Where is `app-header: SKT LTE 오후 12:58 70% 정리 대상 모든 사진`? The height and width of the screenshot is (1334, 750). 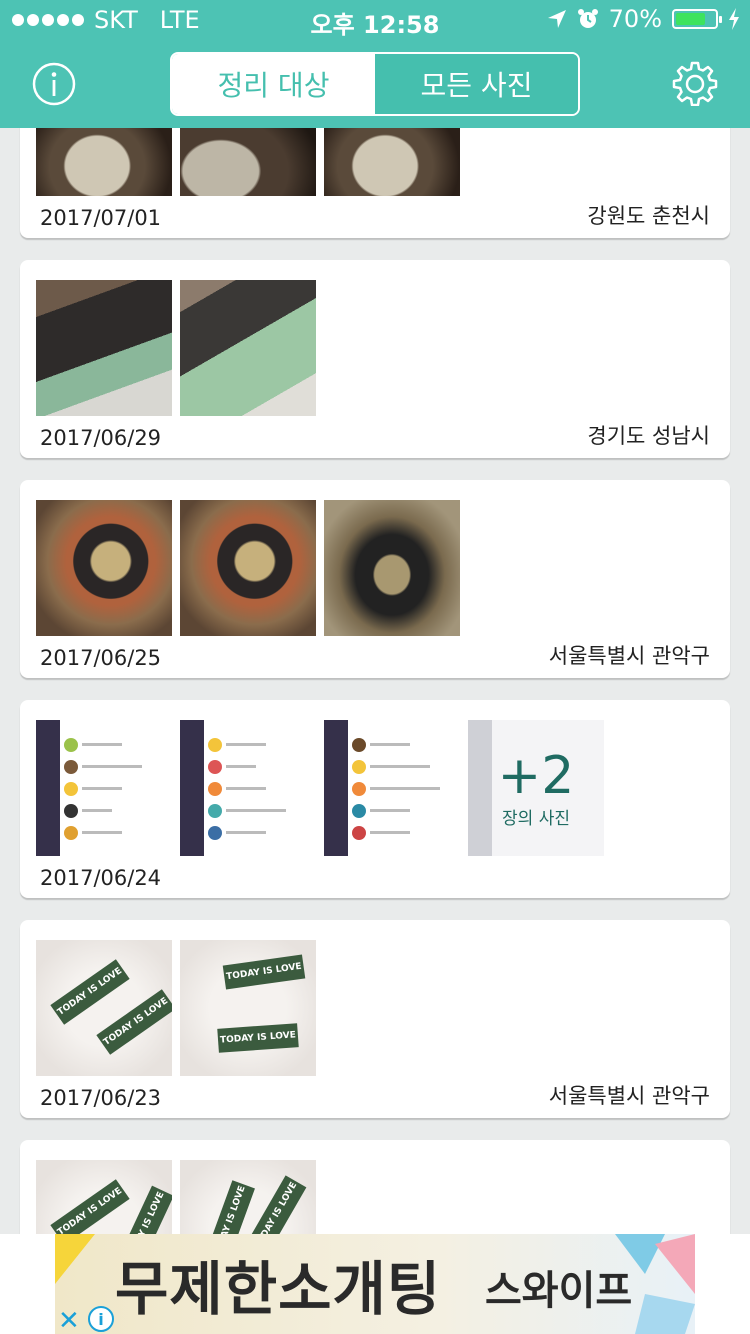
app-header: SKT LTE 오후 12:58 70% 정리 대상 모든 사진 is located at coordinates (375, 64).